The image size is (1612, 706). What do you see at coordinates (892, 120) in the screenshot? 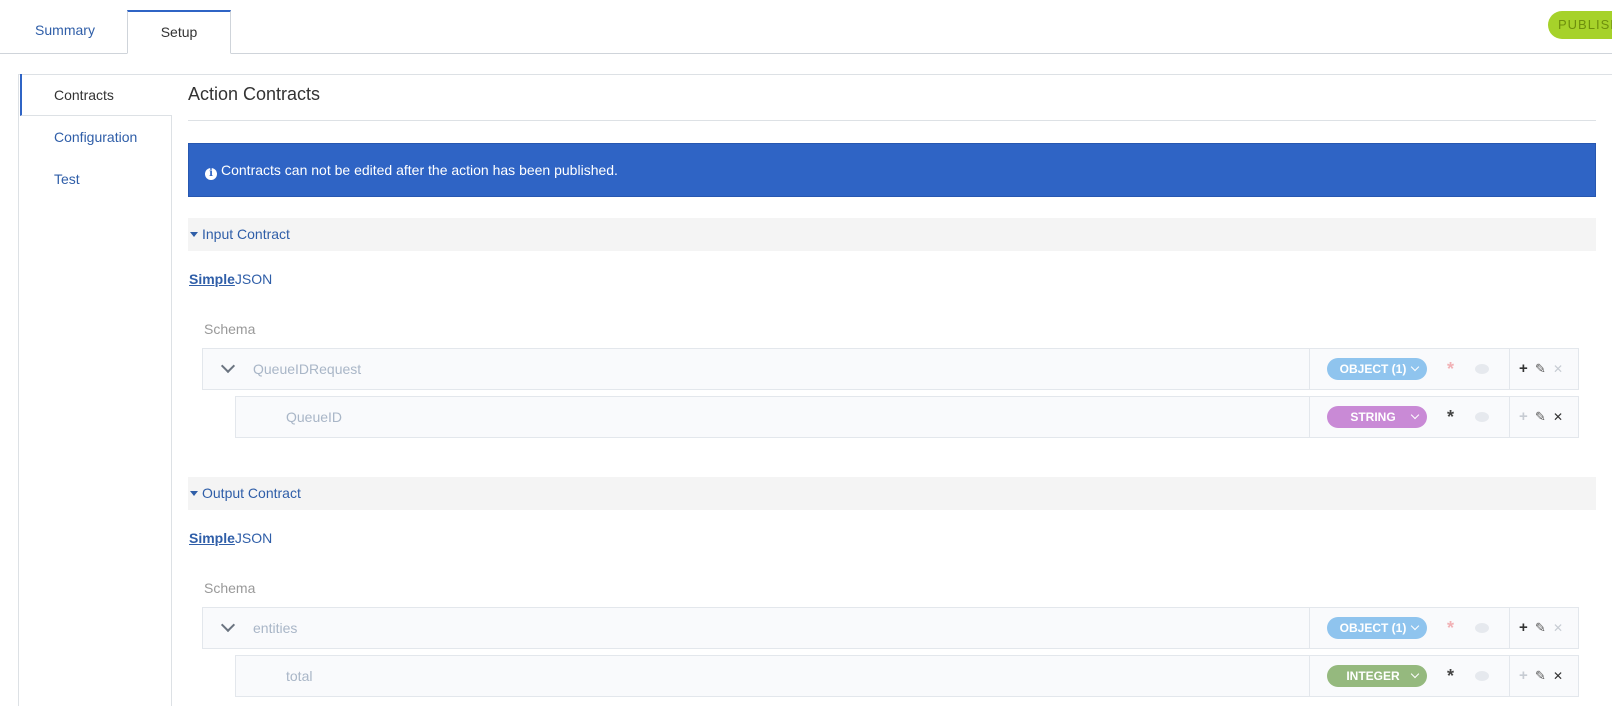
I see `title-divider` at bounding box center [892, 120].